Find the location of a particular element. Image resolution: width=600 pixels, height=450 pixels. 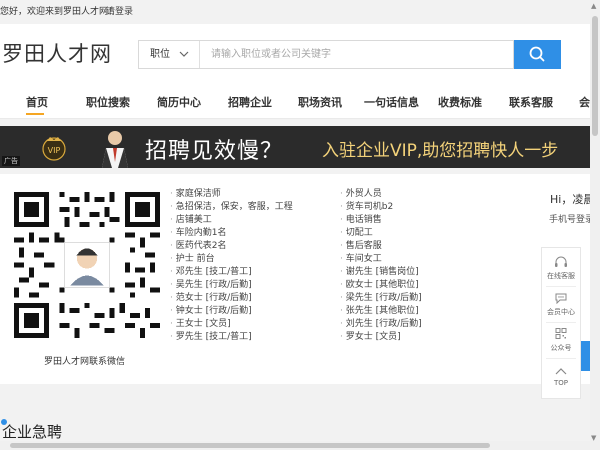

section-title: 企业急聘 is located at coordinates (32, 432).